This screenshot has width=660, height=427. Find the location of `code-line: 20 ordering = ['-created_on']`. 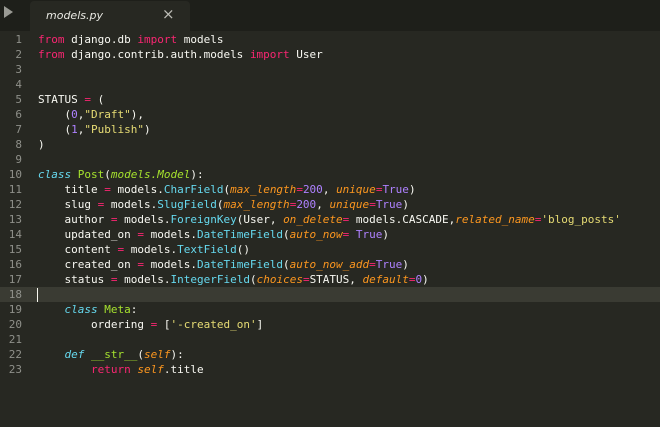

code-line: 20 ordering = ['-created_on'] is located at coordinates (330, 324).